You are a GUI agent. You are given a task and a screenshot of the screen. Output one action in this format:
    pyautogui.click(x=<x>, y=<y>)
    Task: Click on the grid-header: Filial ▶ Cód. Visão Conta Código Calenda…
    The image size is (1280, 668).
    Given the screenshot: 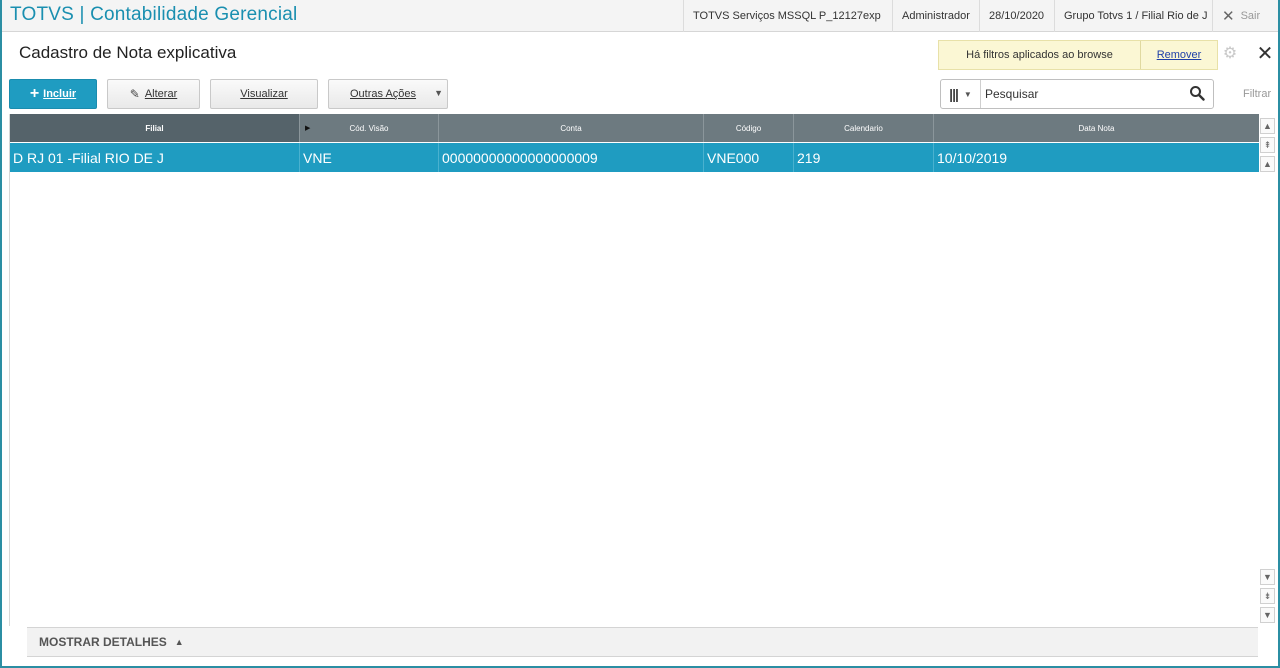 What is the action you would take?
    pyautogui.click(x=634, y=128)
    